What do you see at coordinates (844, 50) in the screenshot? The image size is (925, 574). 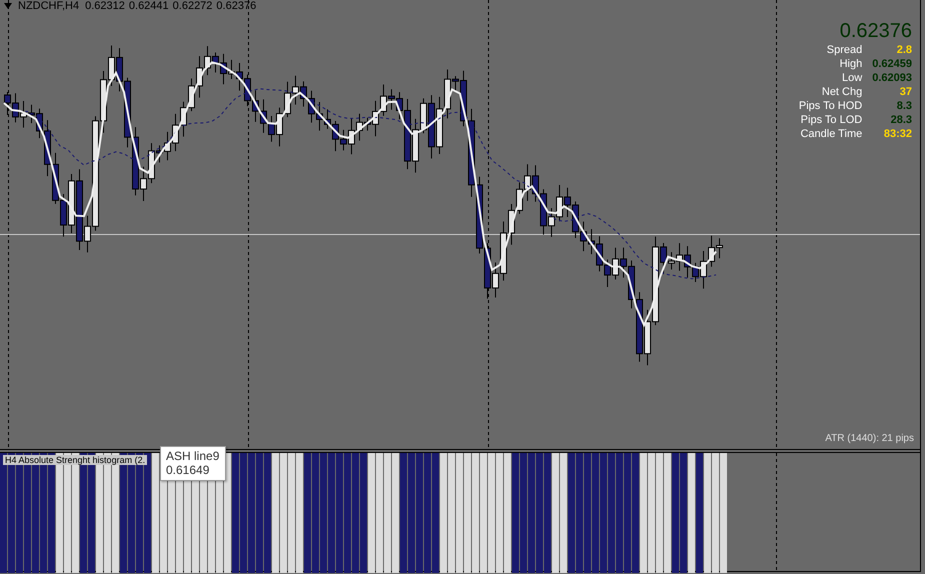 I see `stat-label: Spread` at bounding box center [844, 50].